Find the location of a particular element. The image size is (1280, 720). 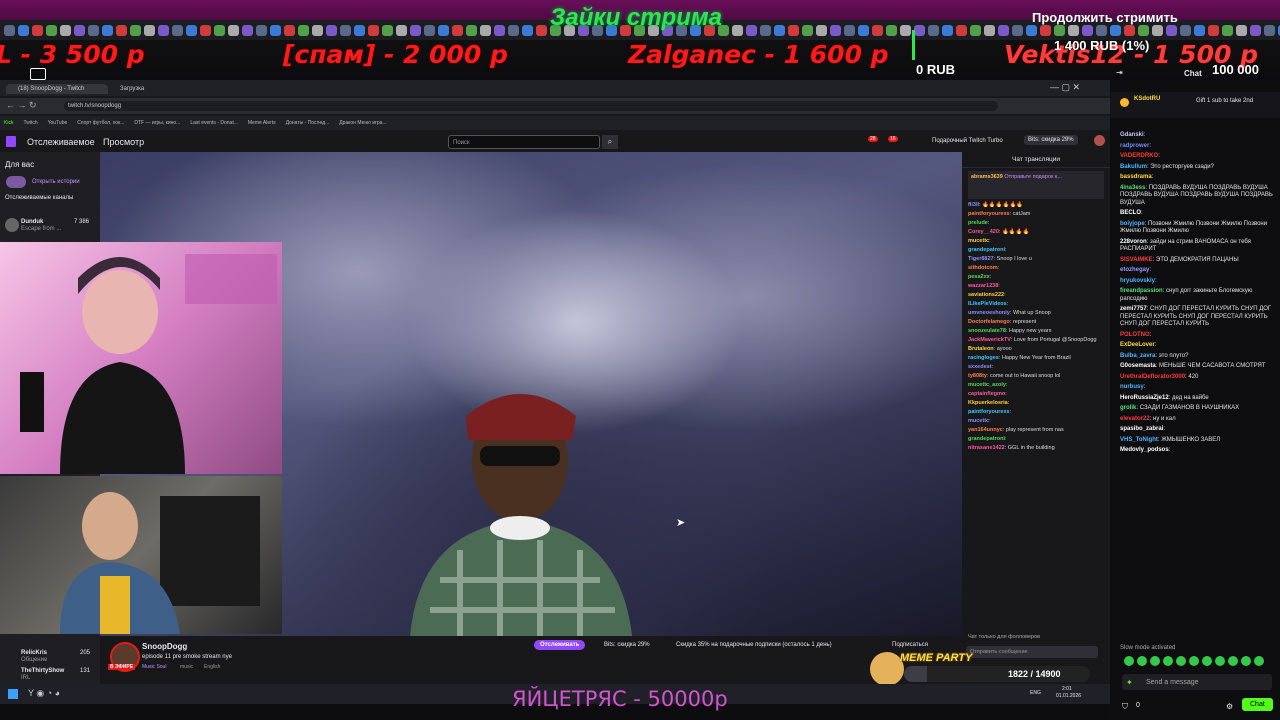

chat-username: bassdrama is located at coordinates (1136, 177).